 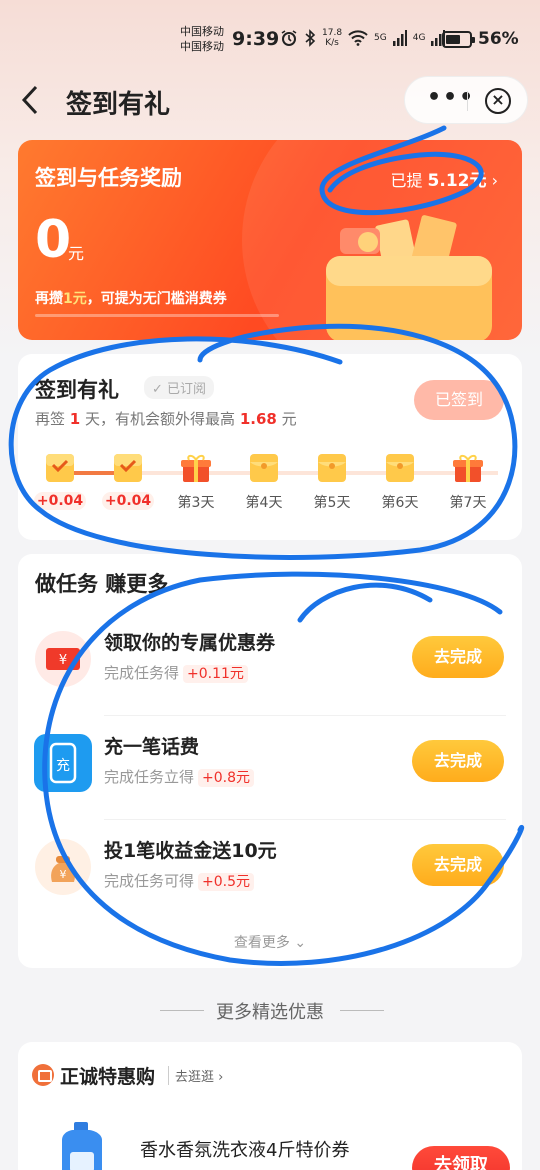 What do you see at coordinates (289, 419) in the screenshot?
I see `desc-unit: 元` at bounding box center [289, 419].